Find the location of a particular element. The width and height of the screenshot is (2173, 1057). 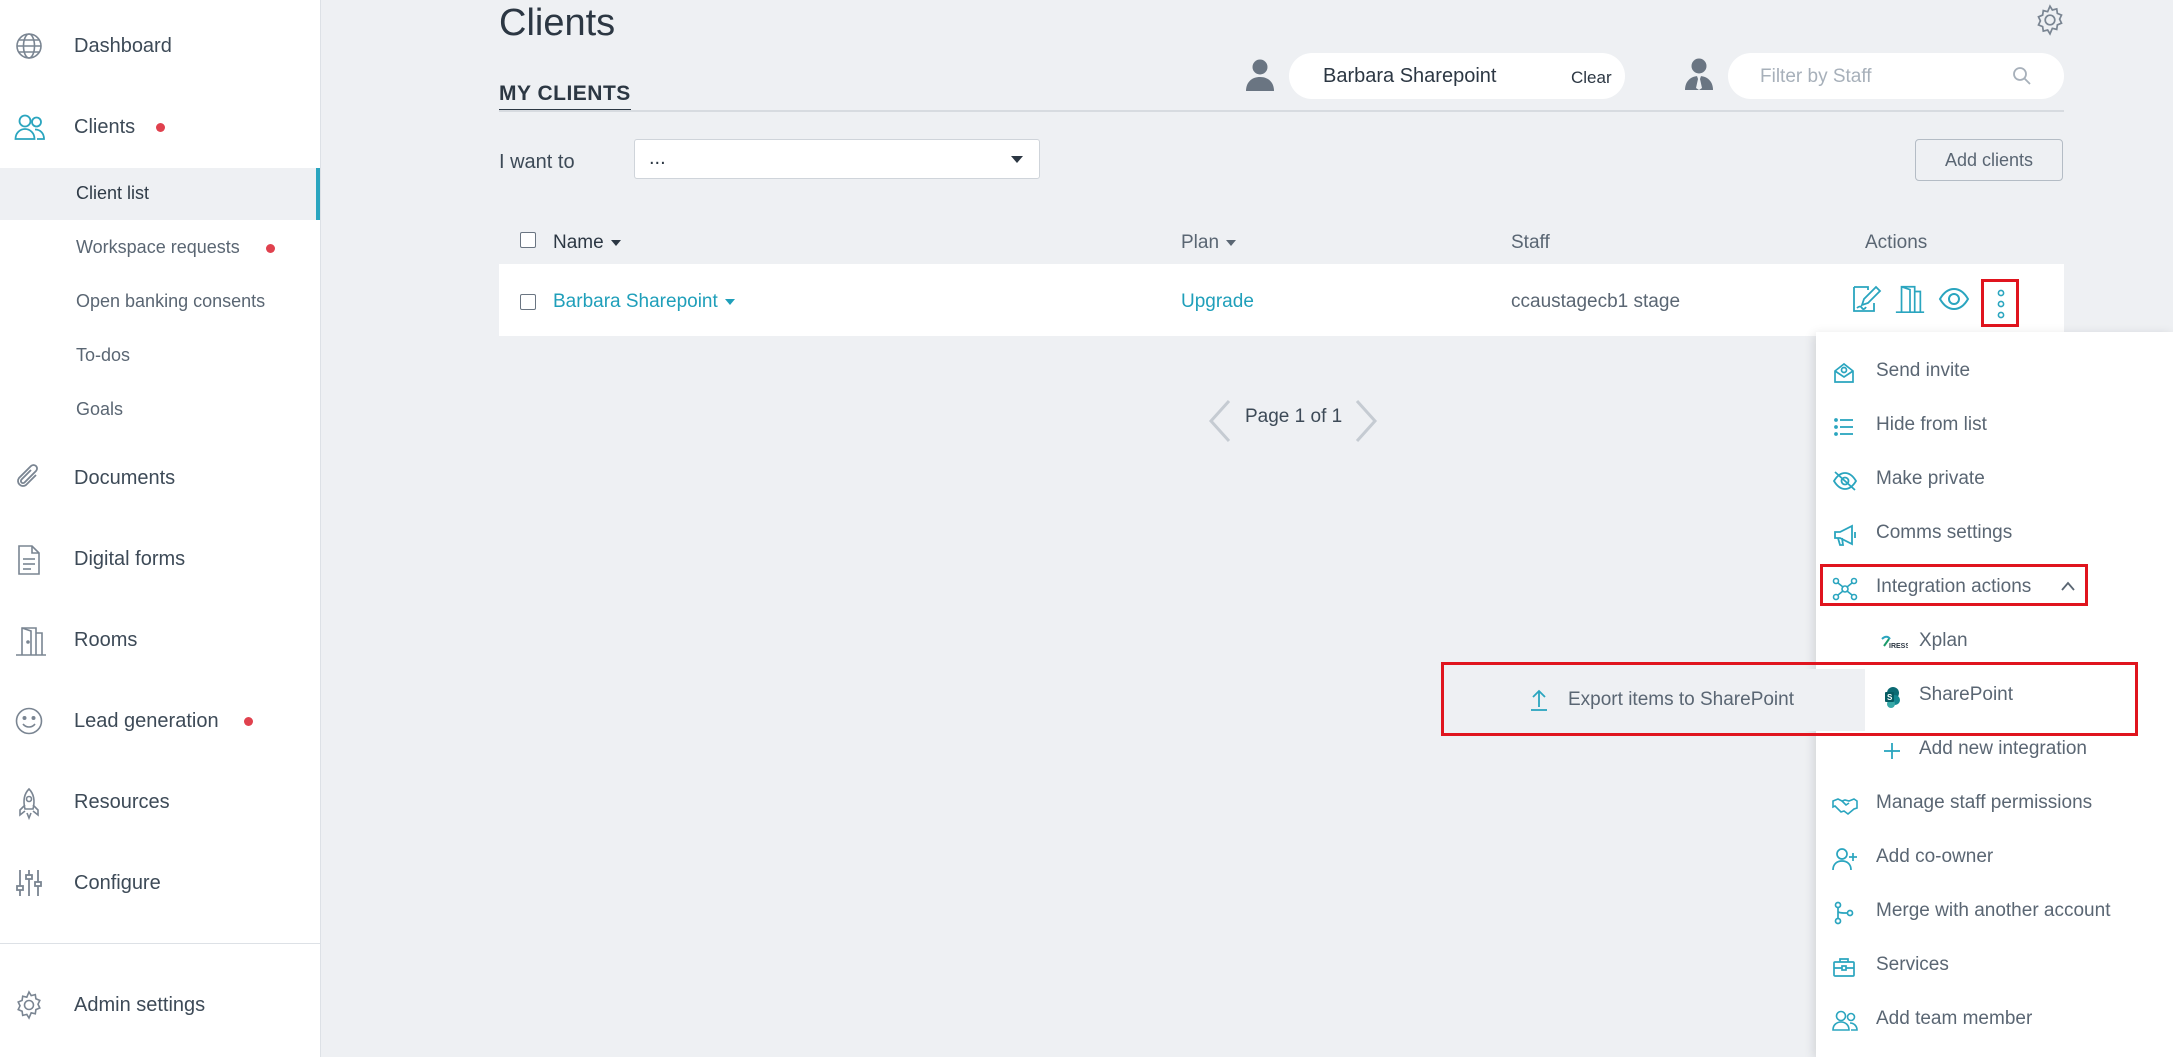

paperclip-icon is located at coordinates (29, 478).